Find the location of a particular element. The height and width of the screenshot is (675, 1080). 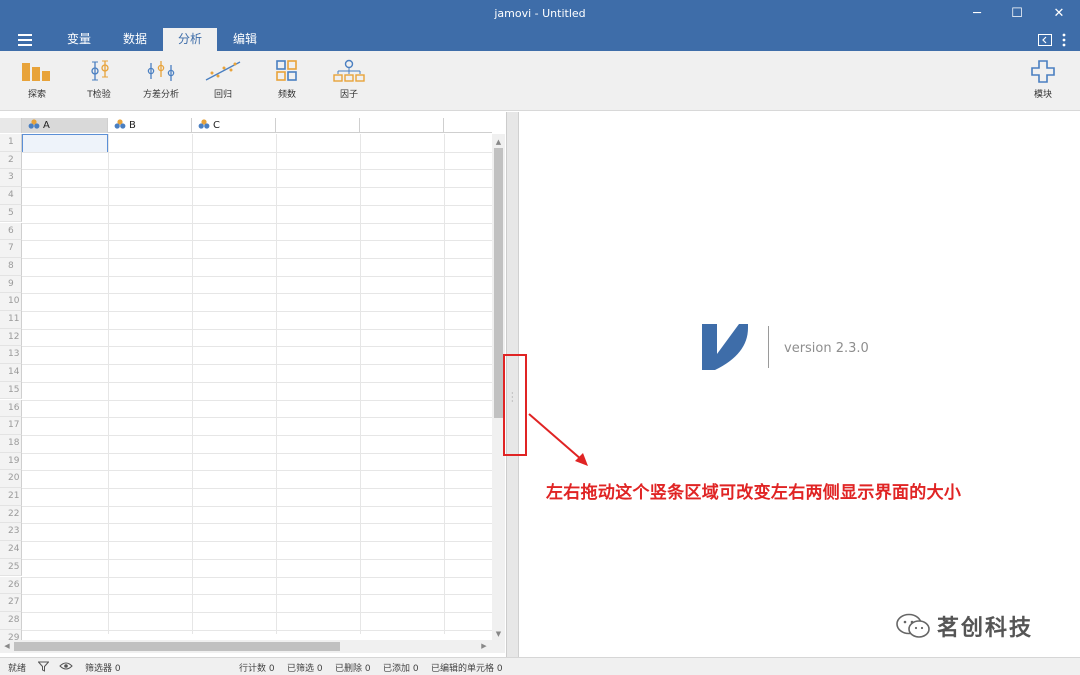

row-header: 7 is located at coordinates (11, 249).